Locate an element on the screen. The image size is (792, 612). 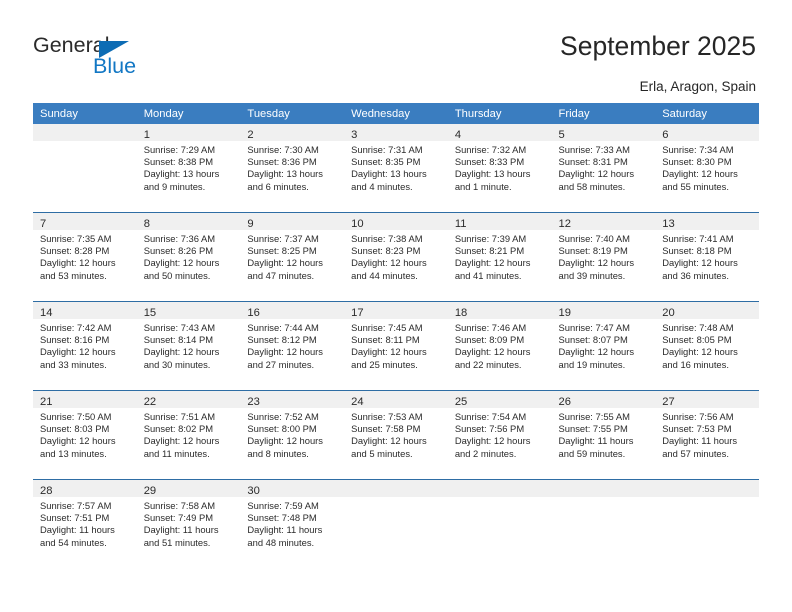
day-number: 4 is located at coordinates (458, 135).